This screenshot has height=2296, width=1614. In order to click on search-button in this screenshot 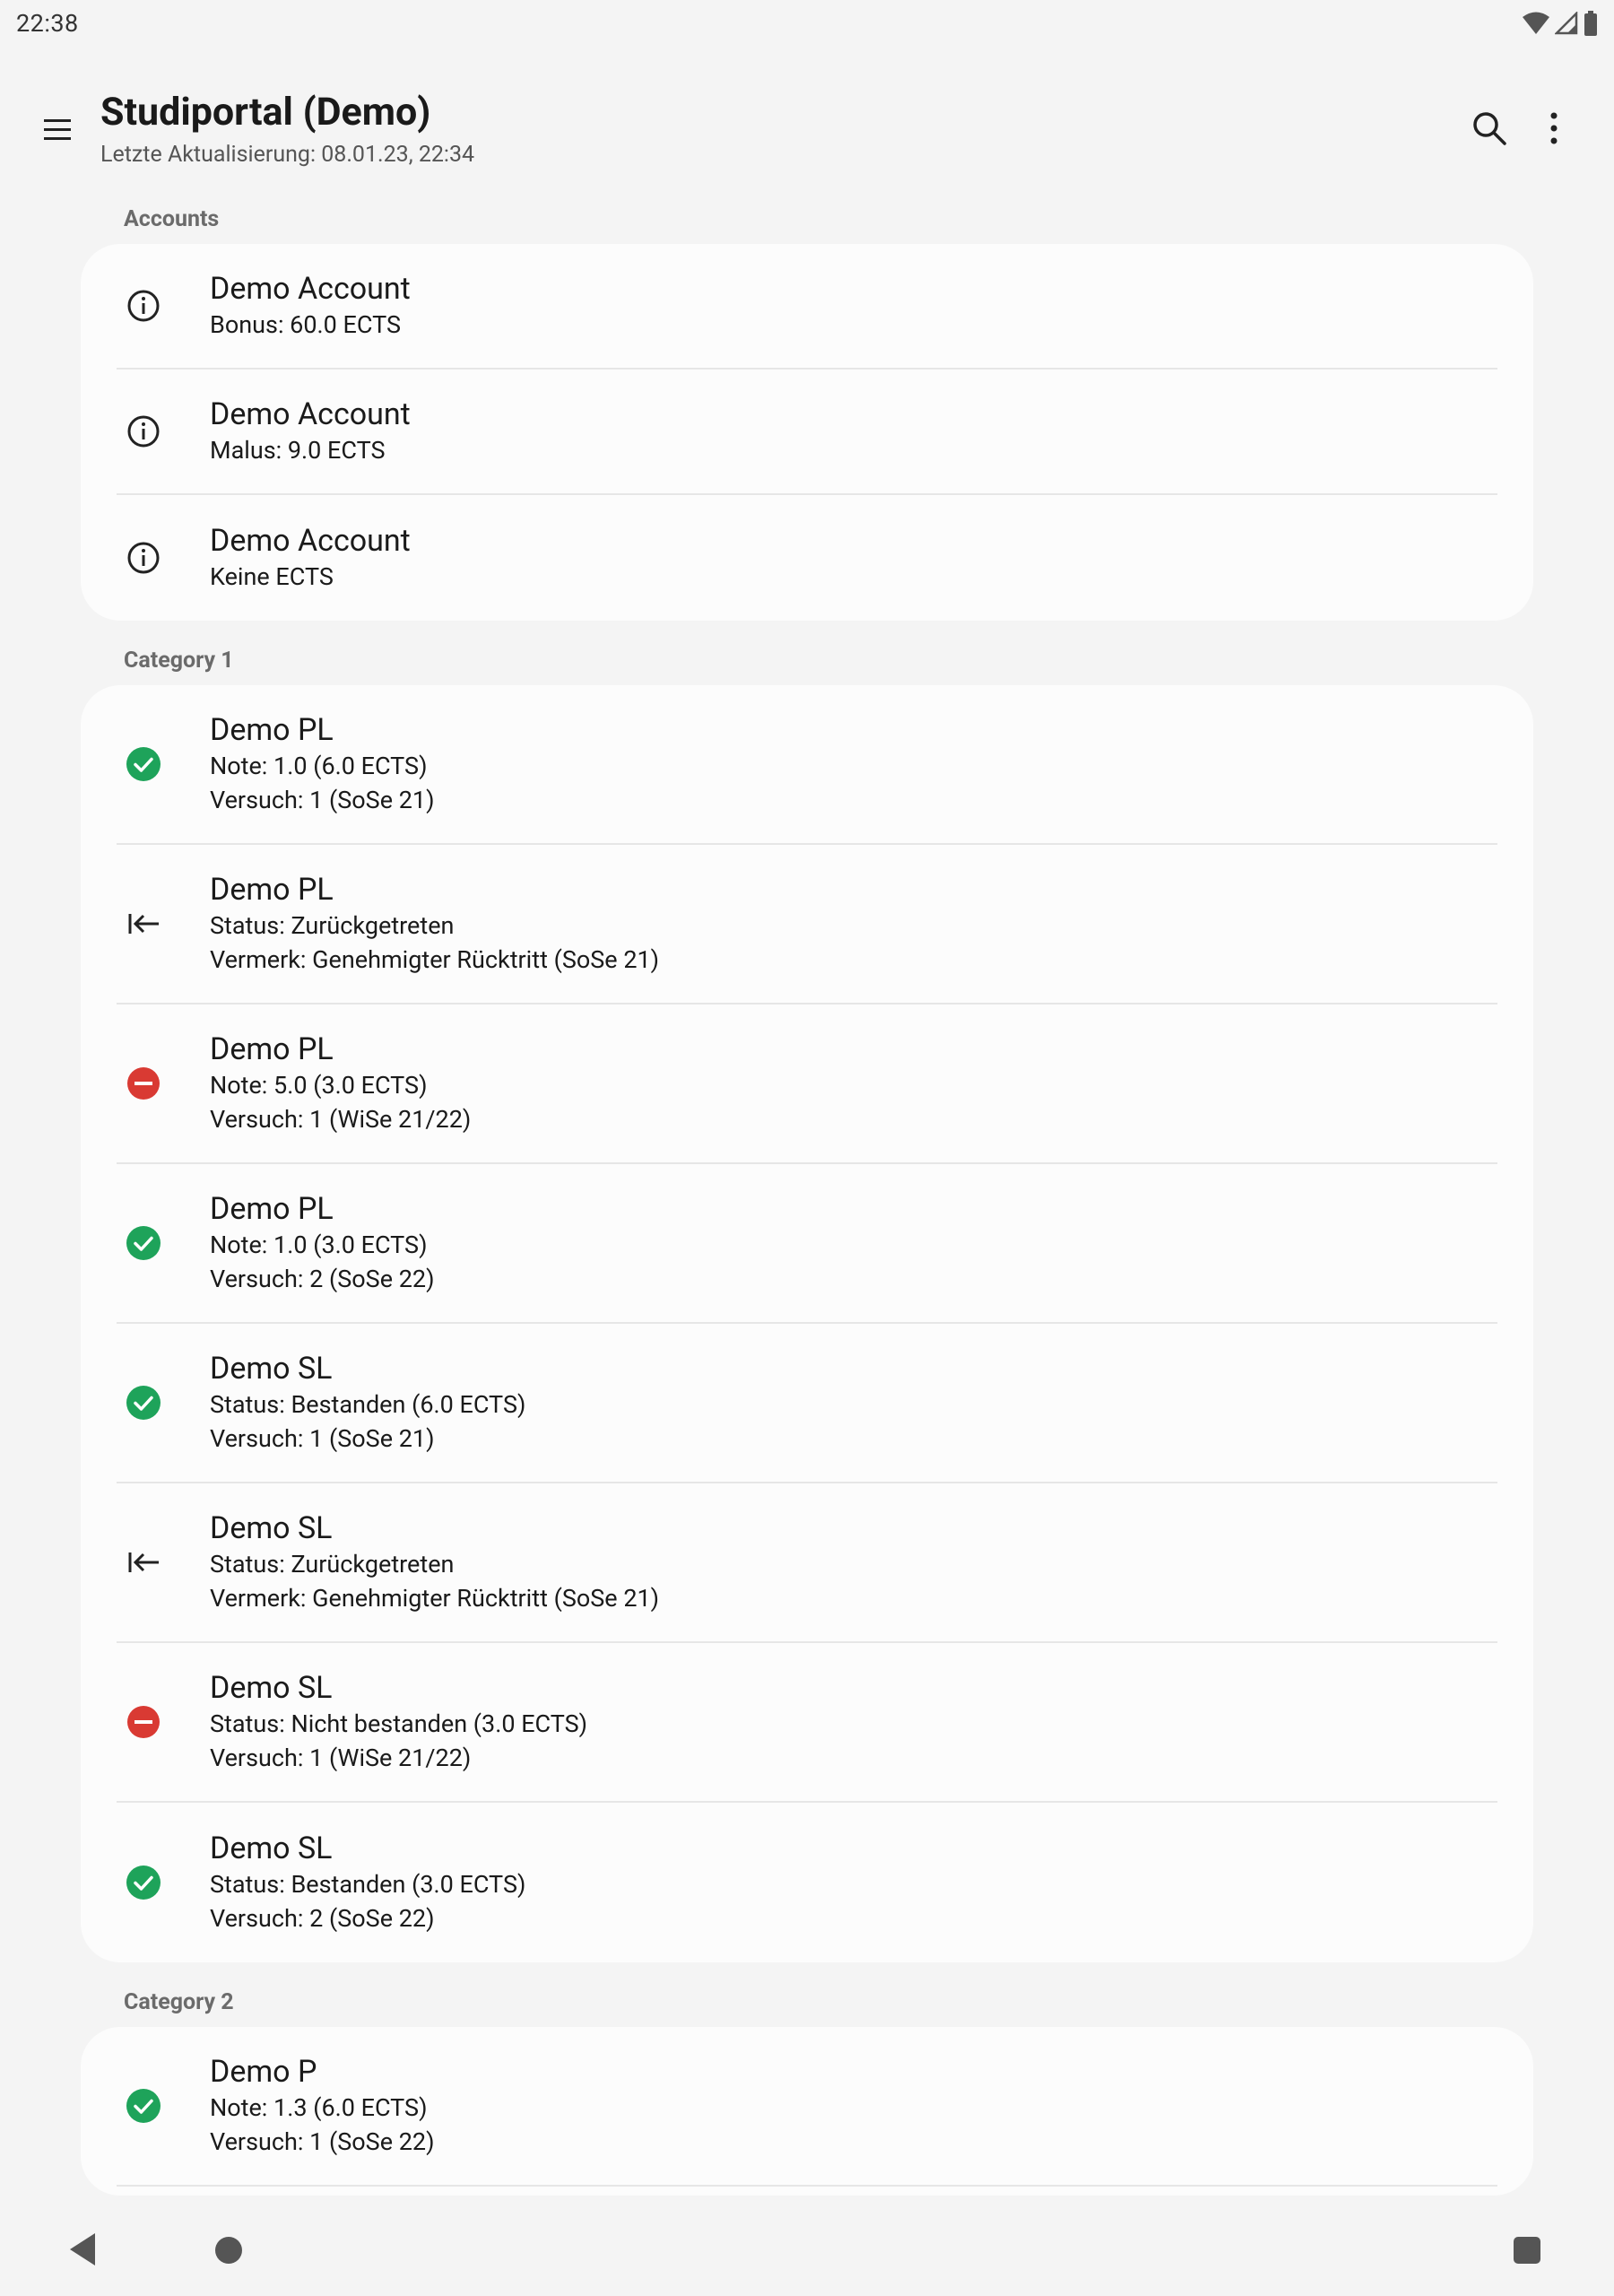, I will do `click(1489, 128)`.